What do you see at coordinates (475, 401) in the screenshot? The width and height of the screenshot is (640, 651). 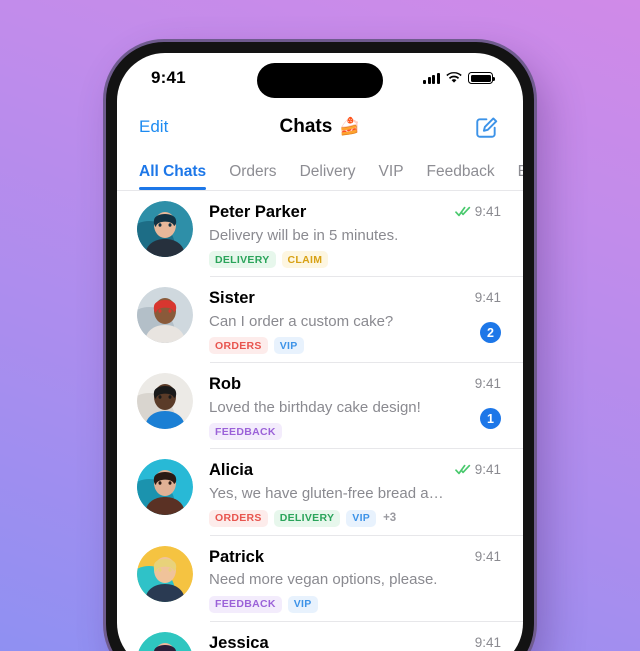 I see `chat-item-meta: 9:41 1` at bounding box center [475, 401].